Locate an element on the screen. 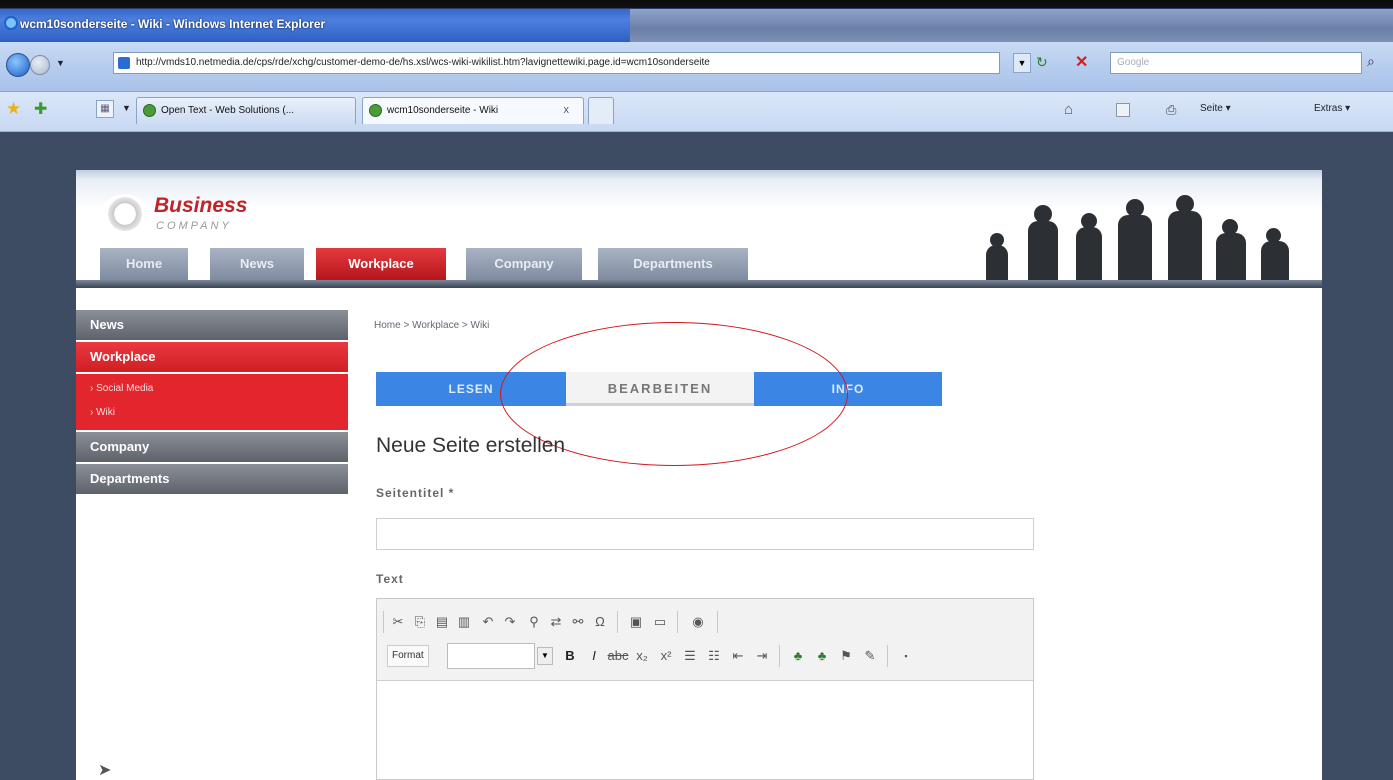 This screenshot has height=780, width=1393. titlebar-fade is located at coordinates (1011, 25).